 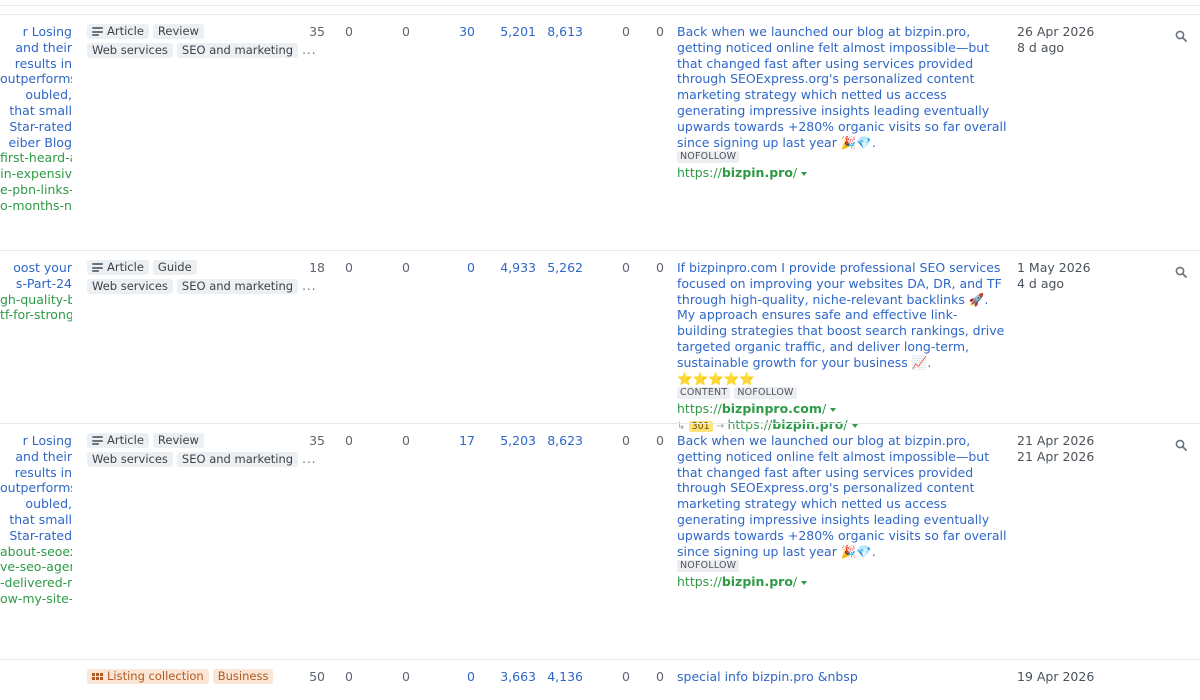 I want to click on referring-page-url: o-months-no, so click(x=36, y=206).